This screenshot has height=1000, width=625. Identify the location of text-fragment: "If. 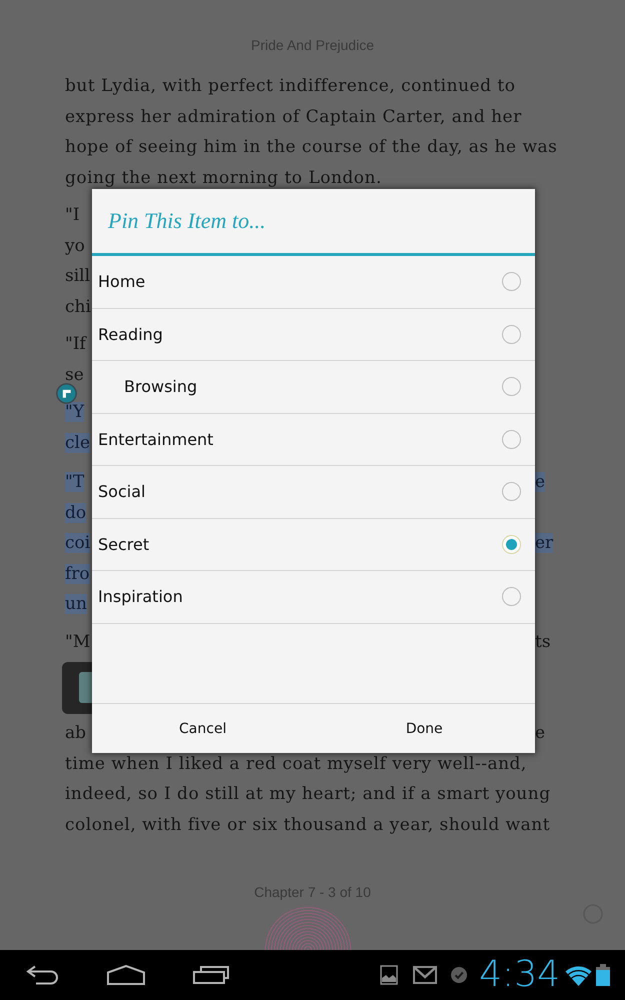
(75, 344).